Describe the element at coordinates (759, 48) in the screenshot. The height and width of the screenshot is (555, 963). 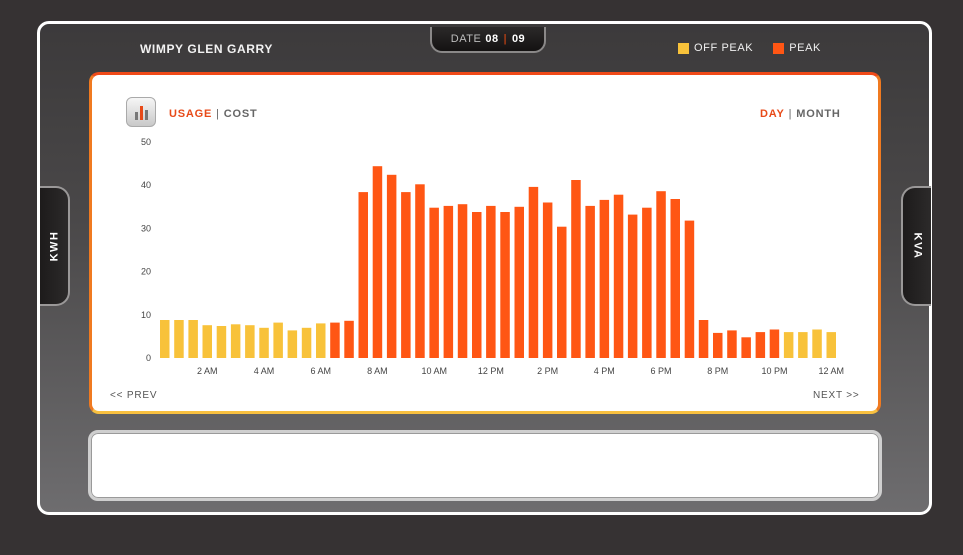
I see `chart-legend: OFF PEAK PEAK` at that location.